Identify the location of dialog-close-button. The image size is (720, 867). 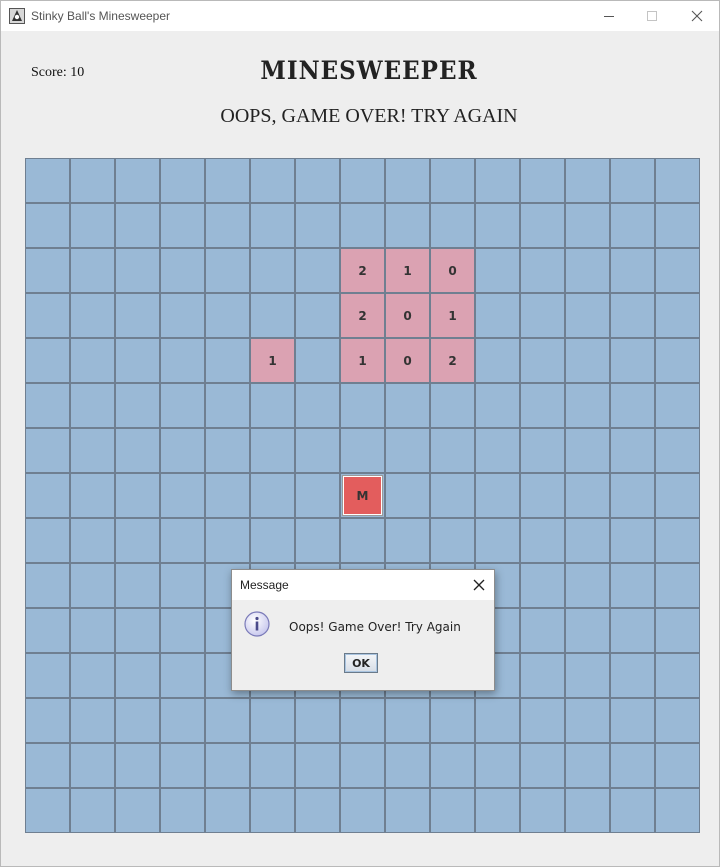
(479, 585).